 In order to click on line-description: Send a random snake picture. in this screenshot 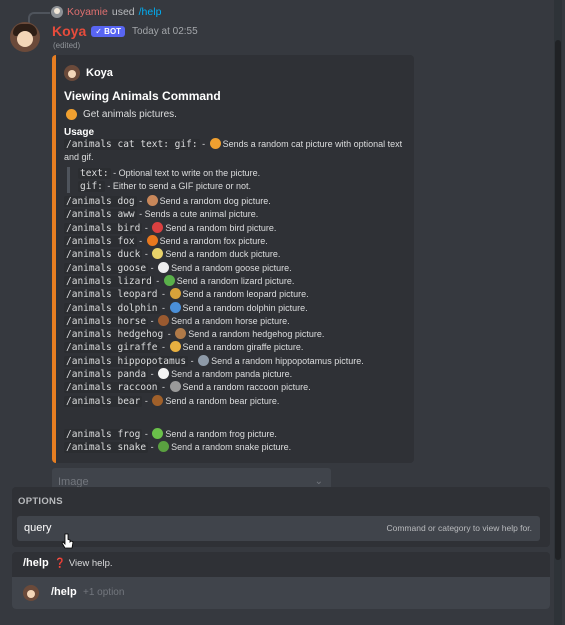, I will do `click(231, 447)`.